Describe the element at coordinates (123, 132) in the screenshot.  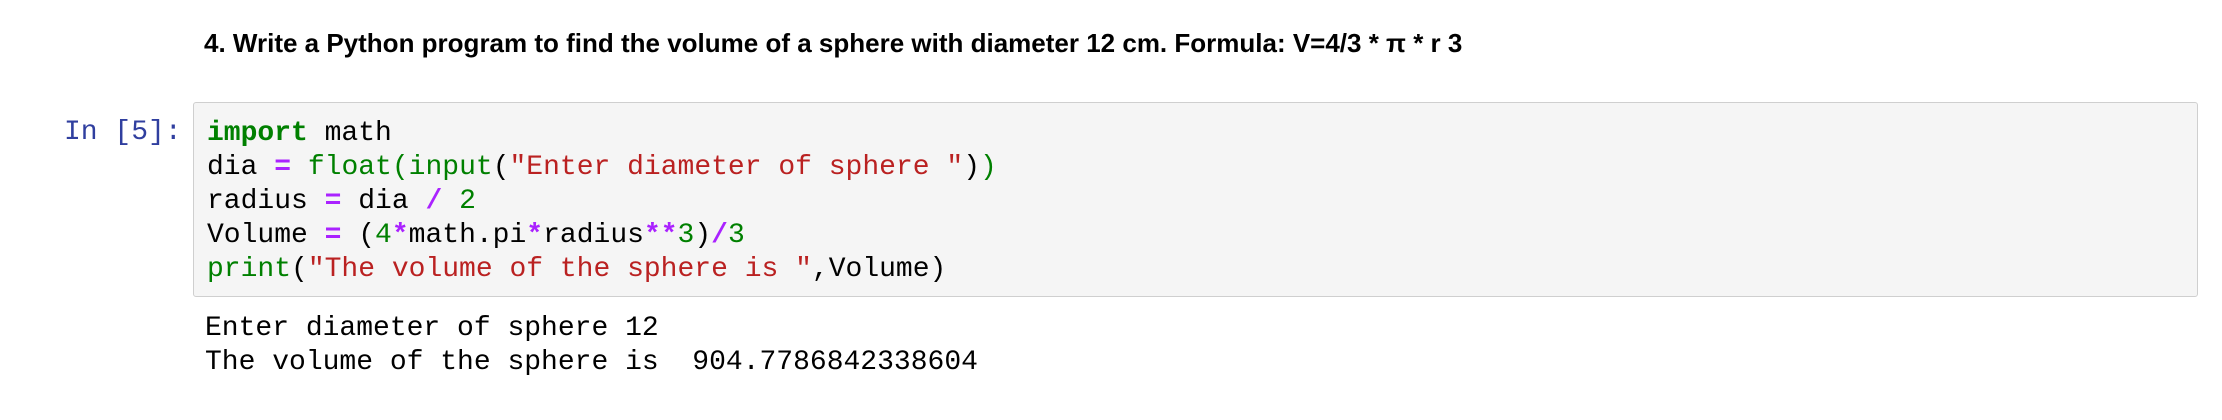
I see `input-prompt: In [5]:` at that location.